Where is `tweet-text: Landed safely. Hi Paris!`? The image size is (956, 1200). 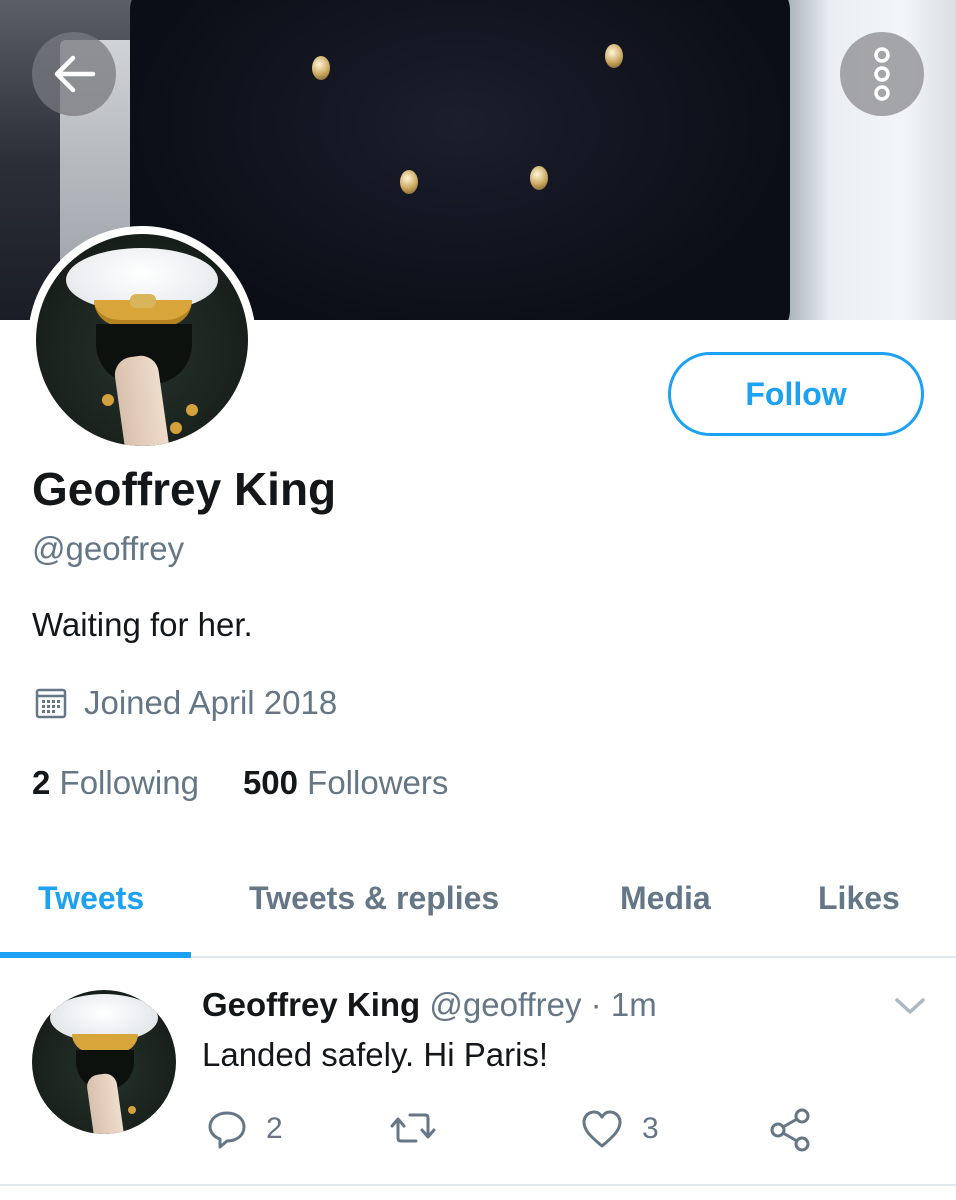 tweet-text: Landed safely. Hi Paris! is located at coordinates (375, 1054).